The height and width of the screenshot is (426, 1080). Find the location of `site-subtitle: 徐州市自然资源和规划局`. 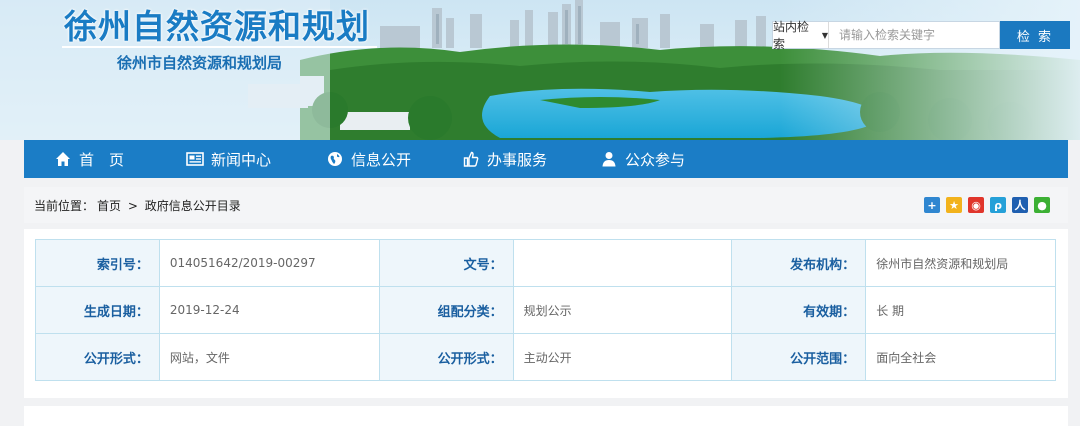

site-subtitle: 徐州市自然资源和规划局 is located at coordinates (200, 63).